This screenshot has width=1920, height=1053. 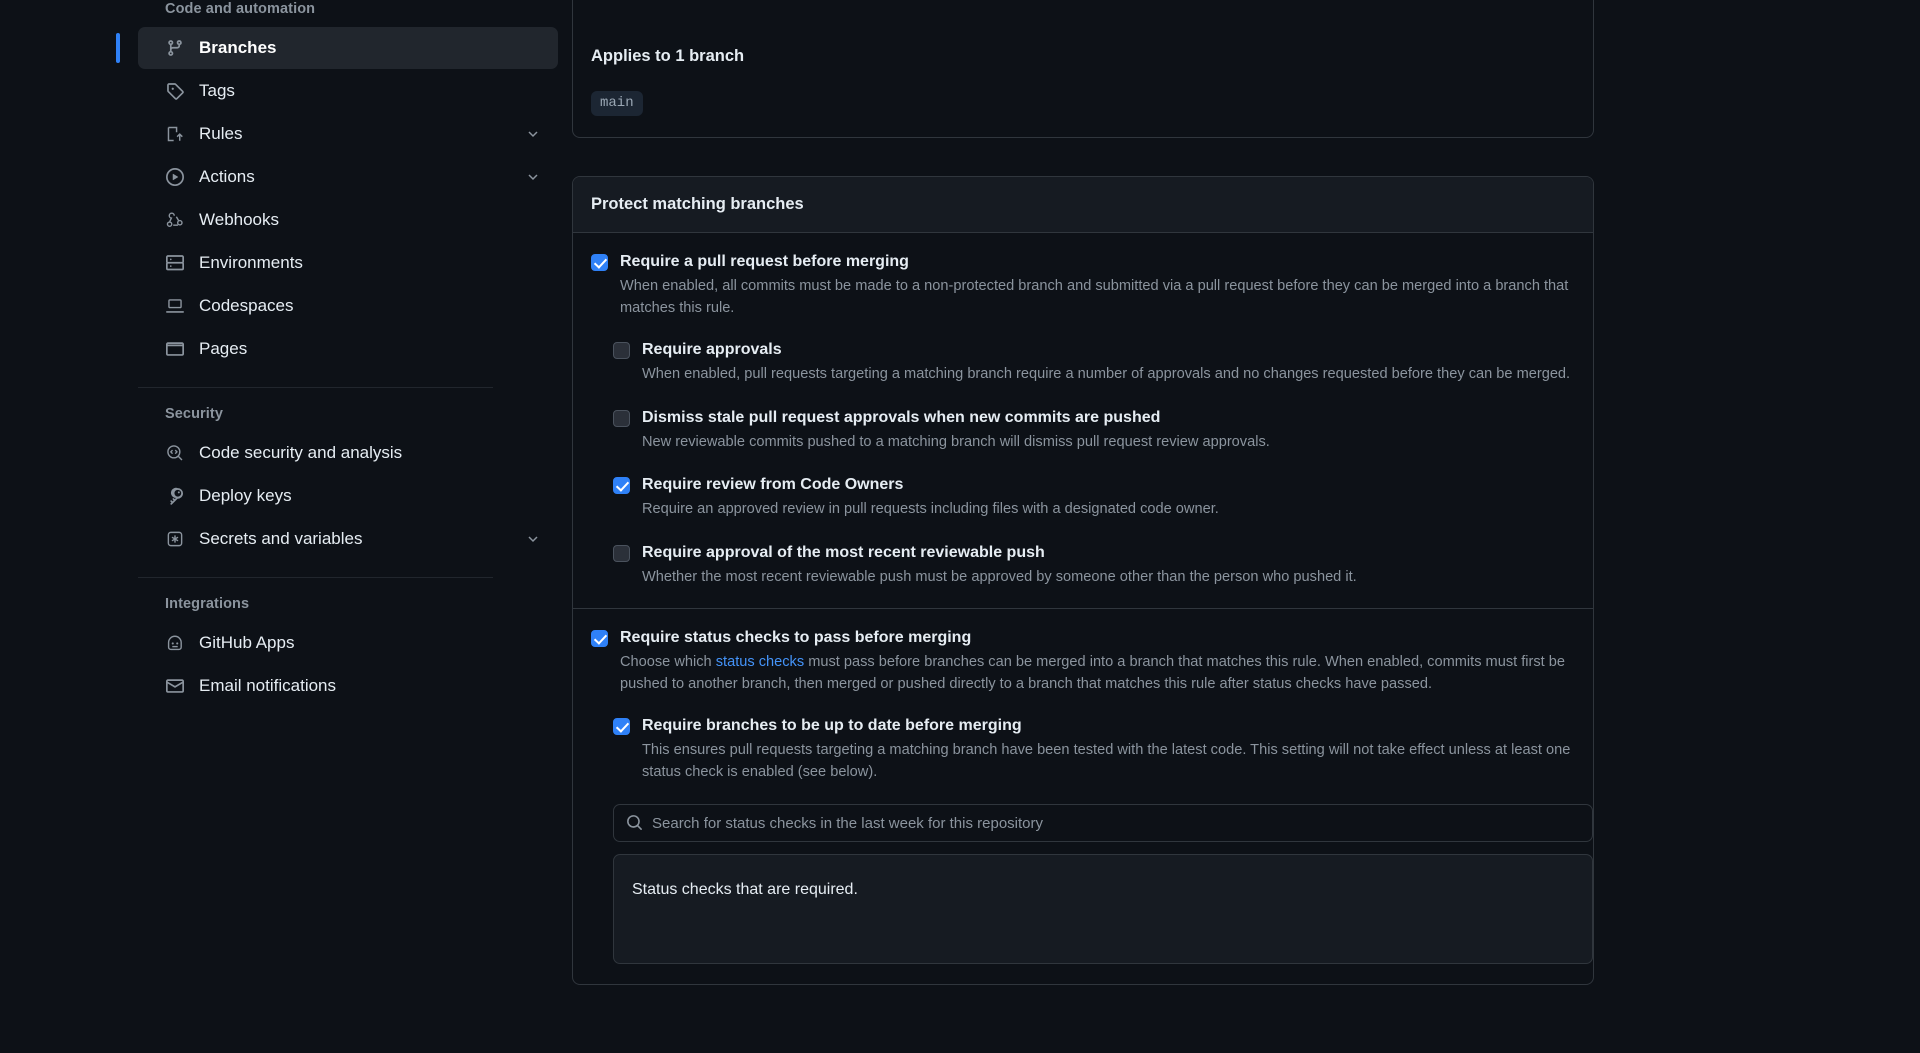 I want to click on panel-title: Protect matching branches, so click(x=697, y=204).